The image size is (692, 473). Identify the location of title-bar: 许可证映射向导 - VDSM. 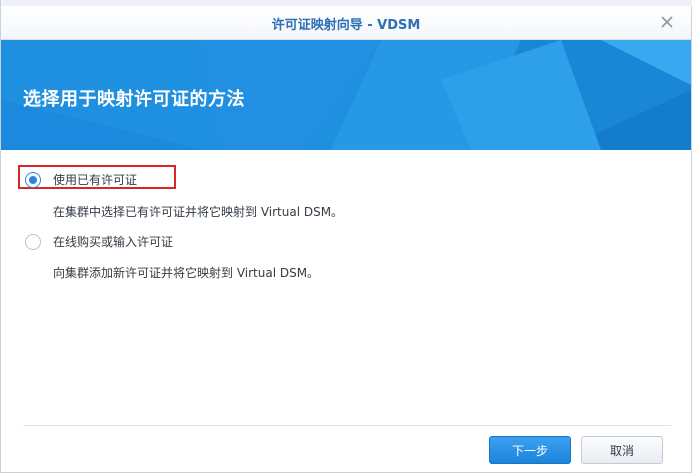
(346, 23).